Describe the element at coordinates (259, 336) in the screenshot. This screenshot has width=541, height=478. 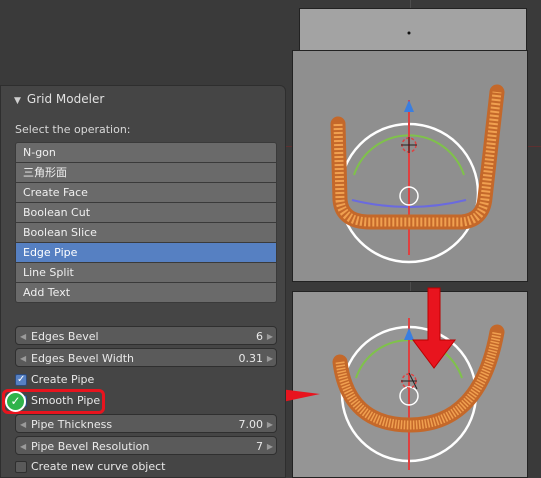
I see `edges-bevel-value: 6` at that location.